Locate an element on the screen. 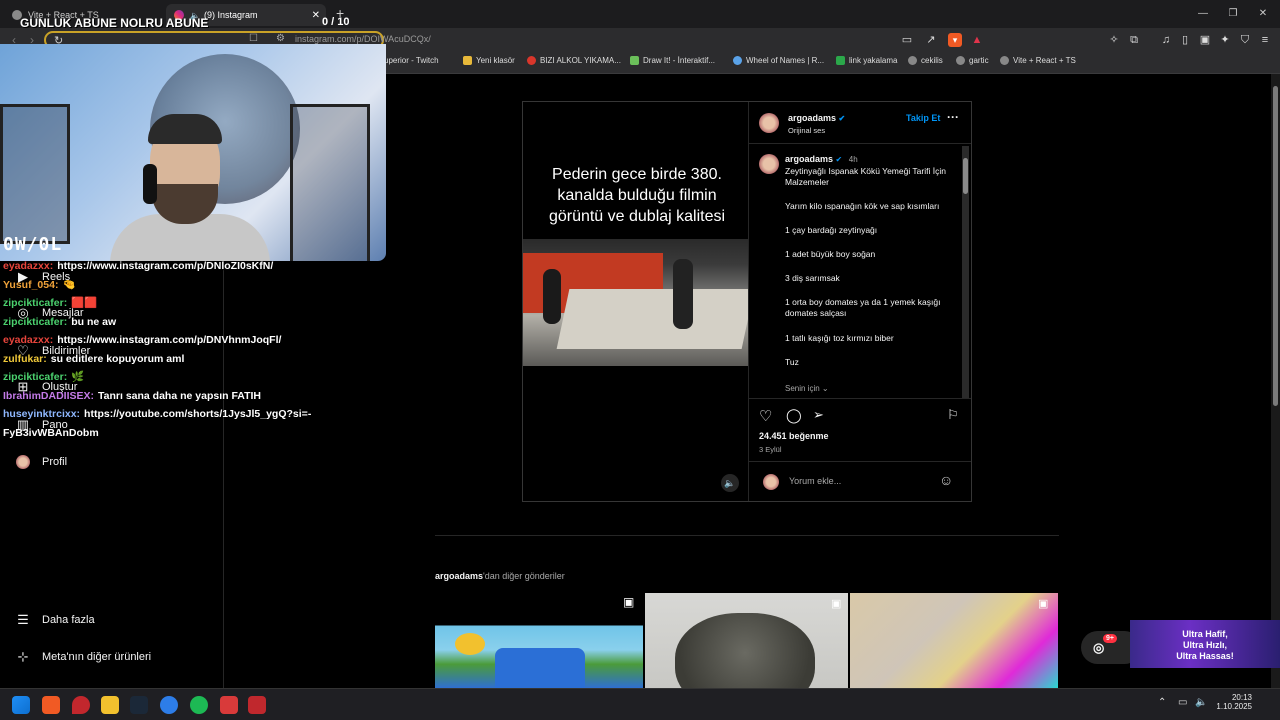  like-icon: ♡ is located at coordinates (765, 416).